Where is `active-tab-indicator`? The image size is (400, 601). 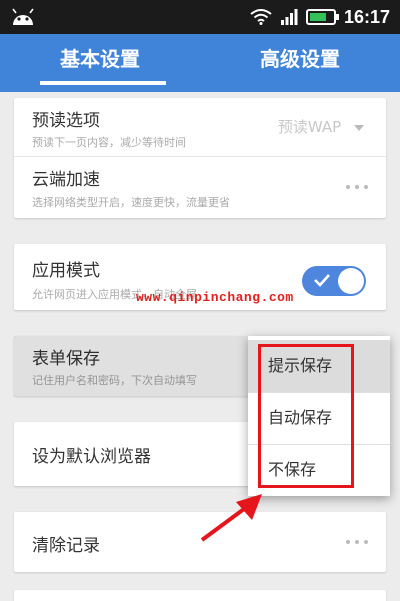 active-tab-indicator is located at coordinates (103, 83).